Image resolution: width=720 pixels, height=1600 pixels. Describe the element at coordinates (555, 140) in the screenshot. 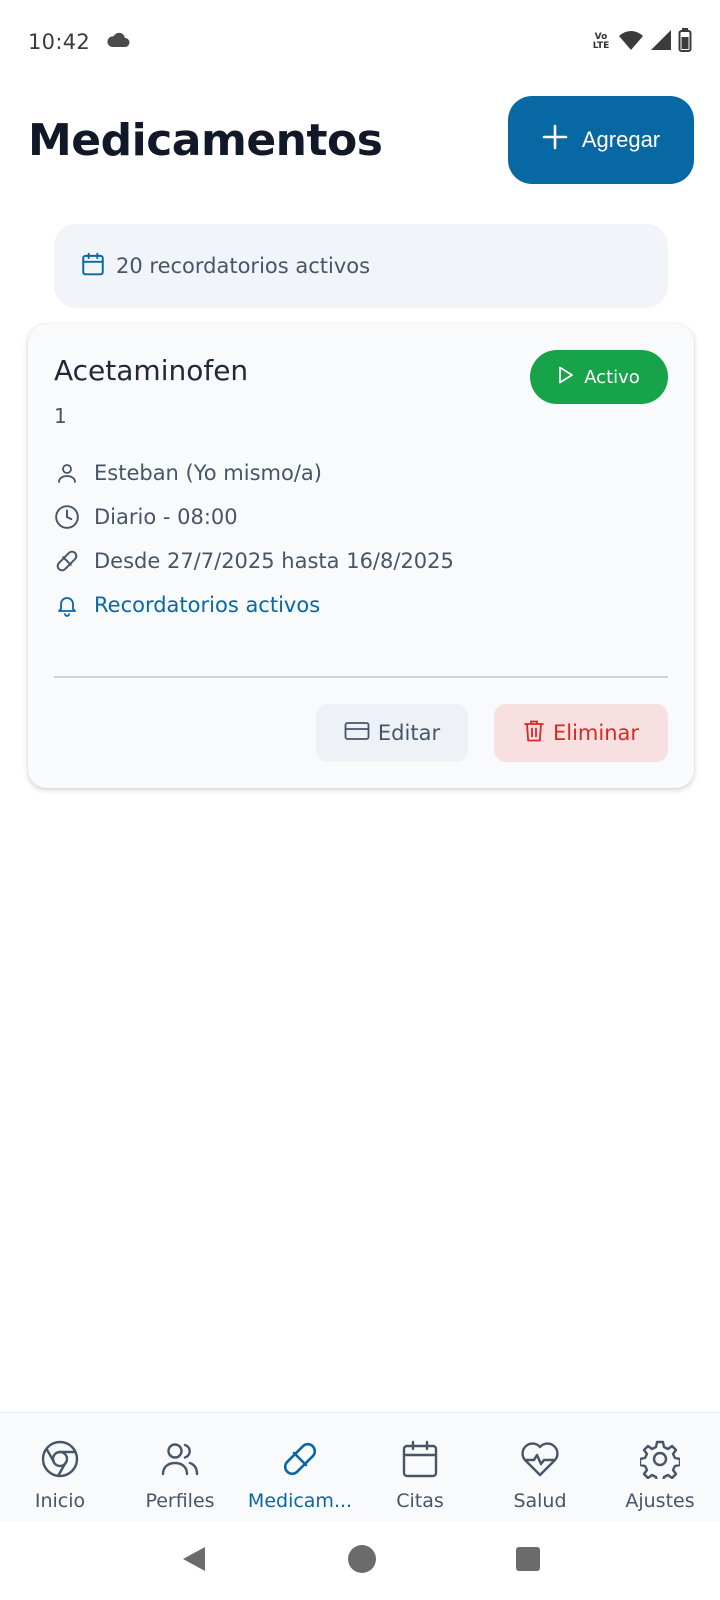

I see `plus-icon` at that location.